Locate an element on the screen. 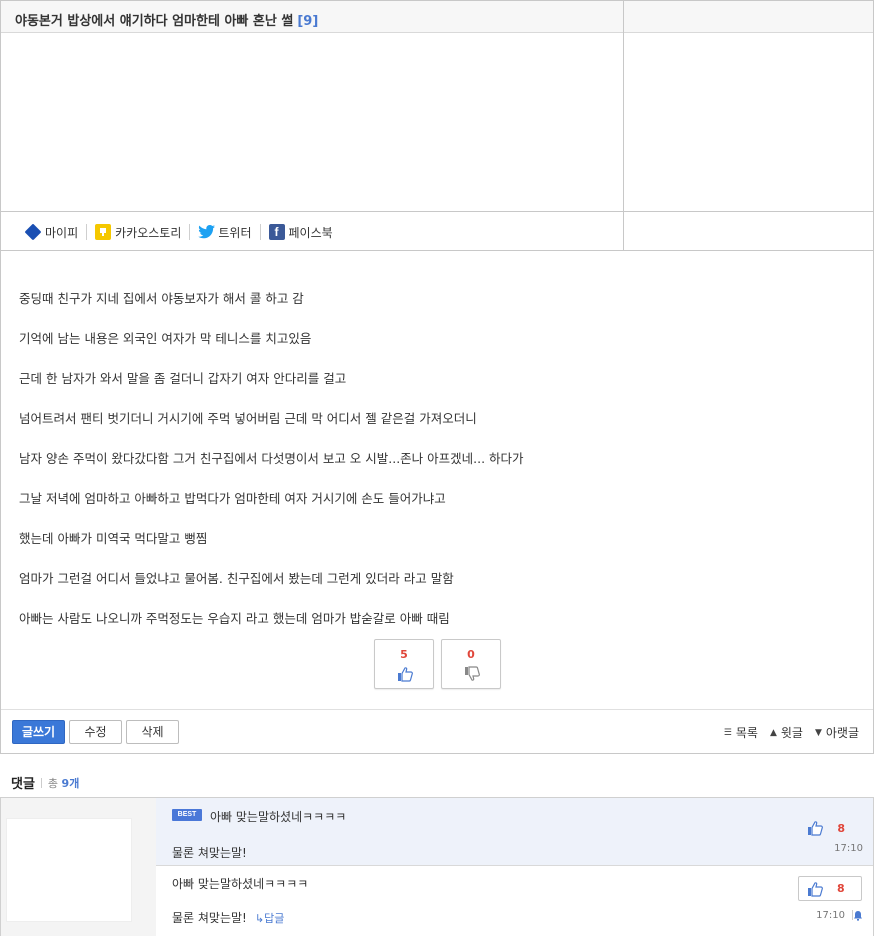 This screenshot has width=874, height=936. list-label: 목록 is located at coordinates (746, 733).